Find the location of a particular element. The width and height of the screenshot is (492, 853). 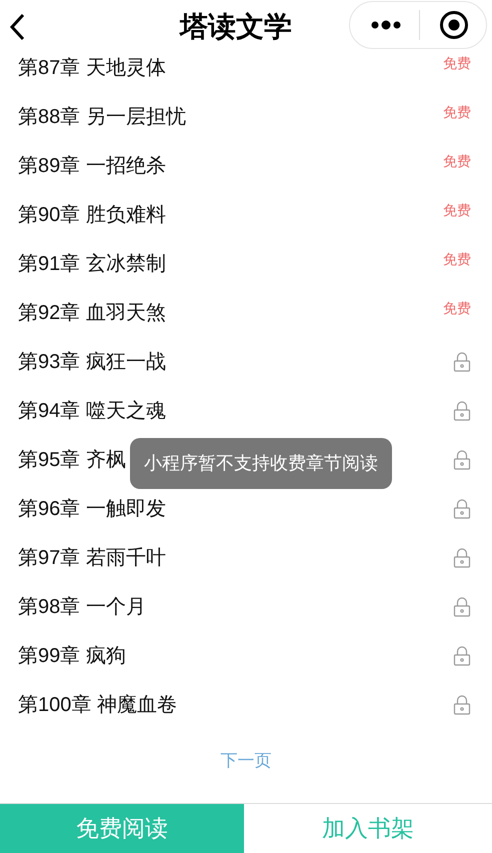

chapter-title: 第99章 疯狗 is located at coordinates (72, 655).